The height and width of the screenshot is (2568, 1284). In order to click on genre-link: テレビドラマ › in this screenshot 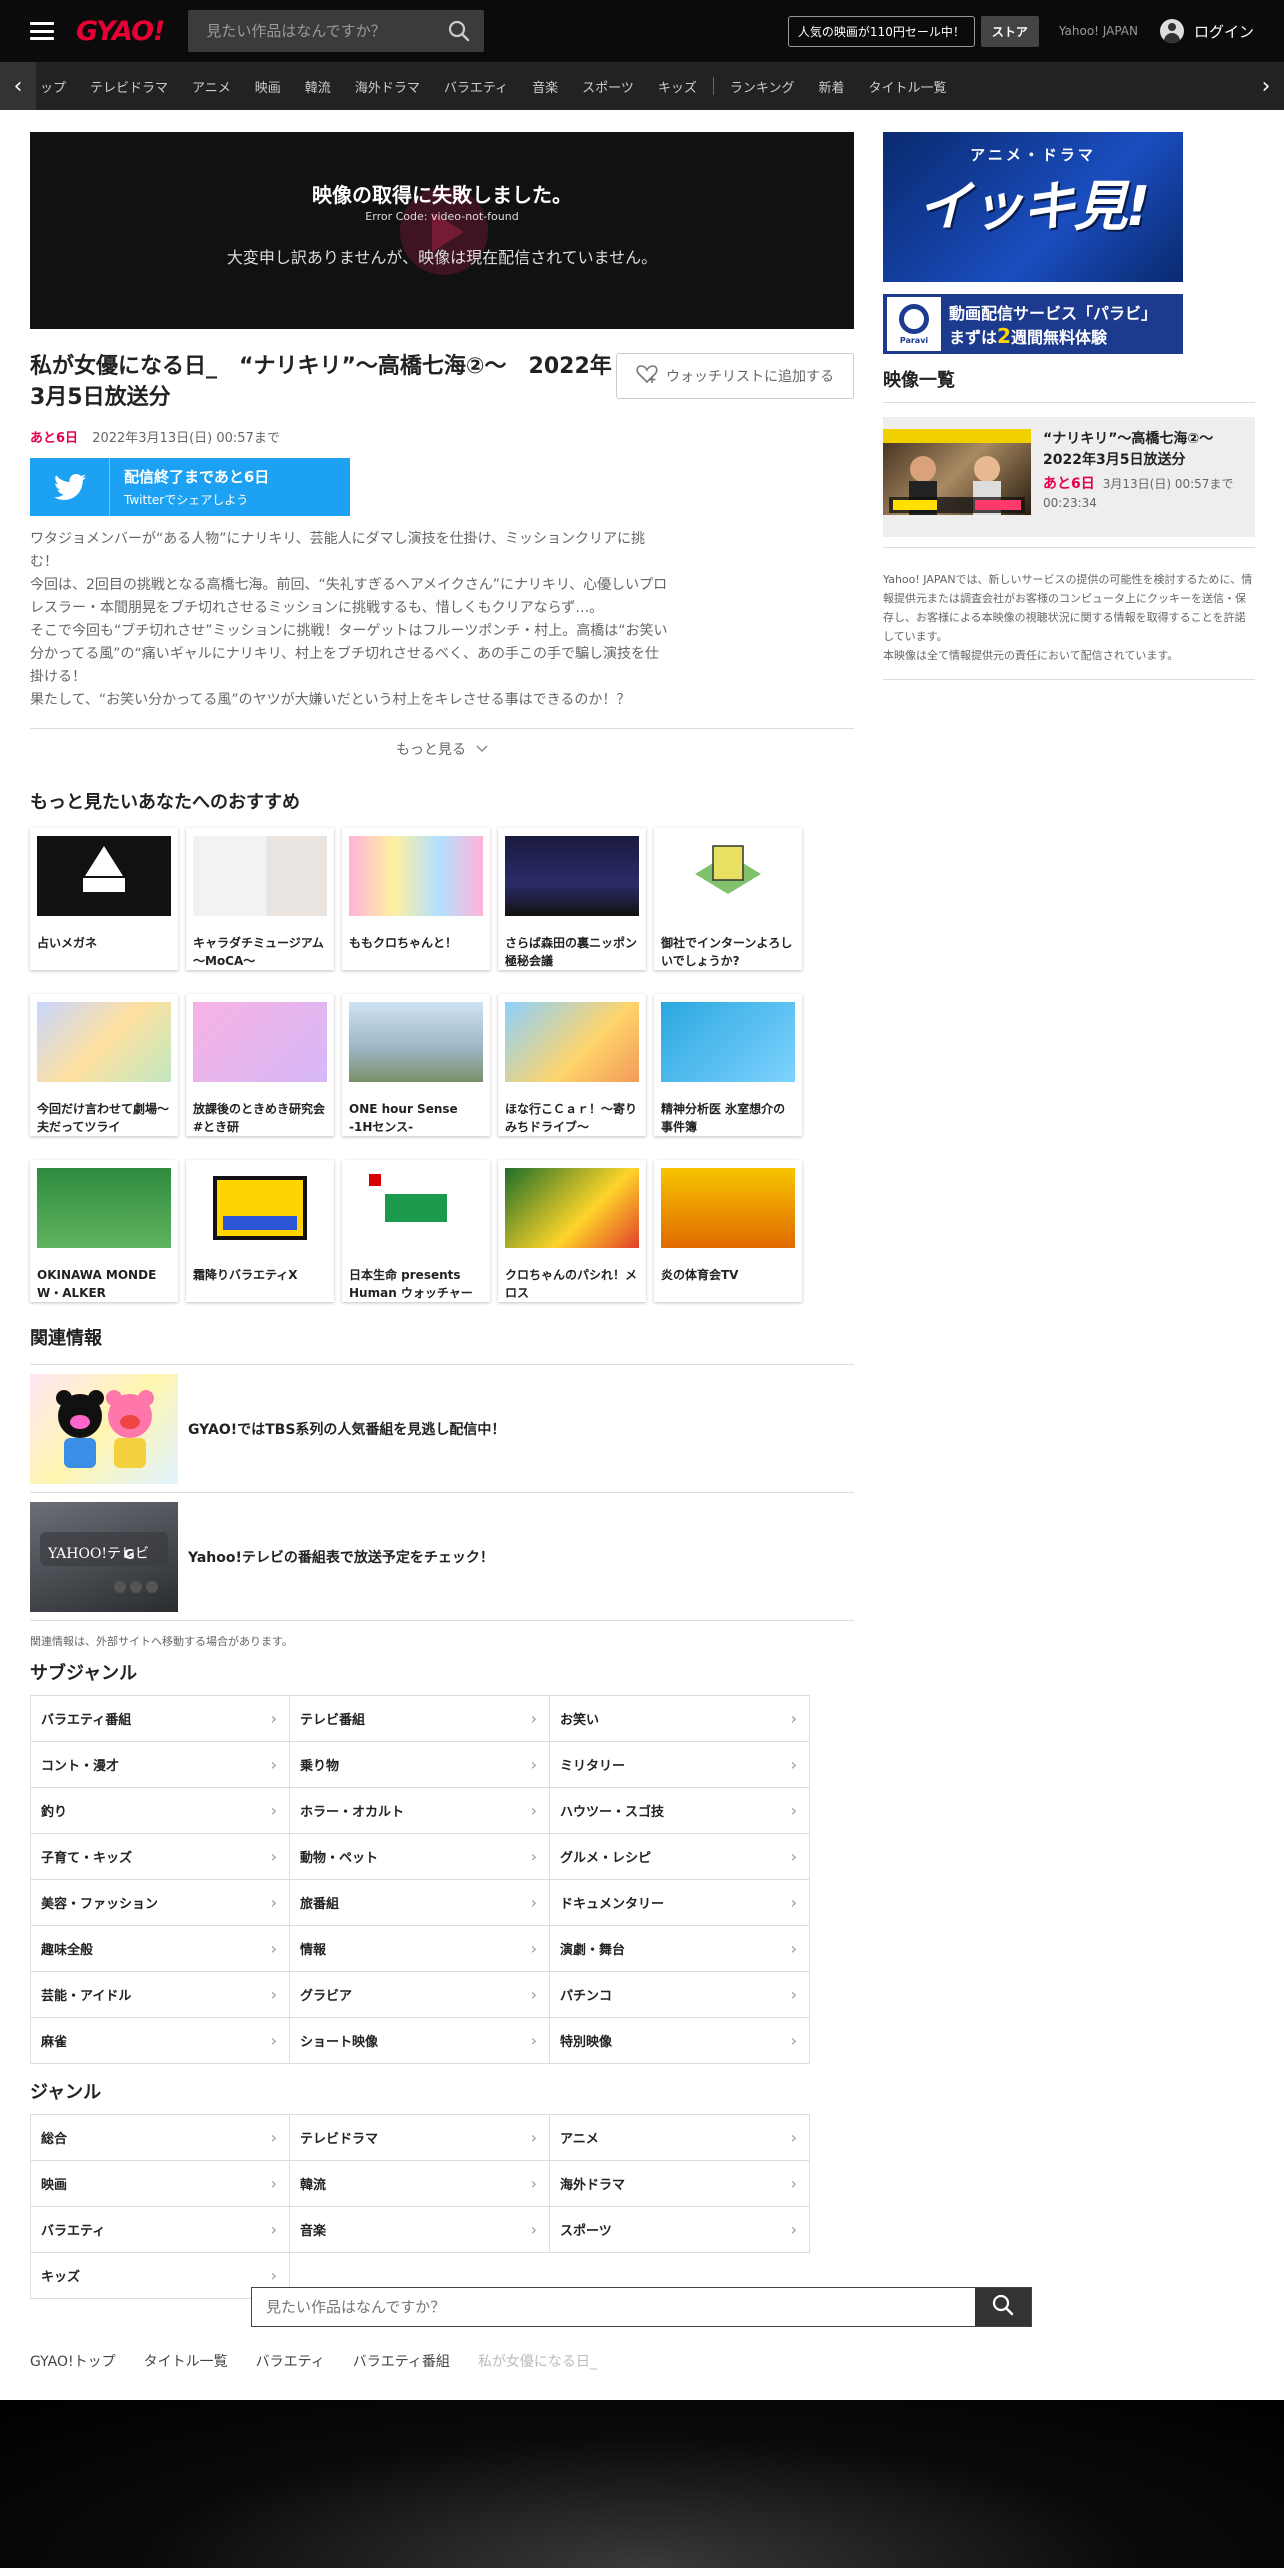, I will do `click(420, 2138)`.